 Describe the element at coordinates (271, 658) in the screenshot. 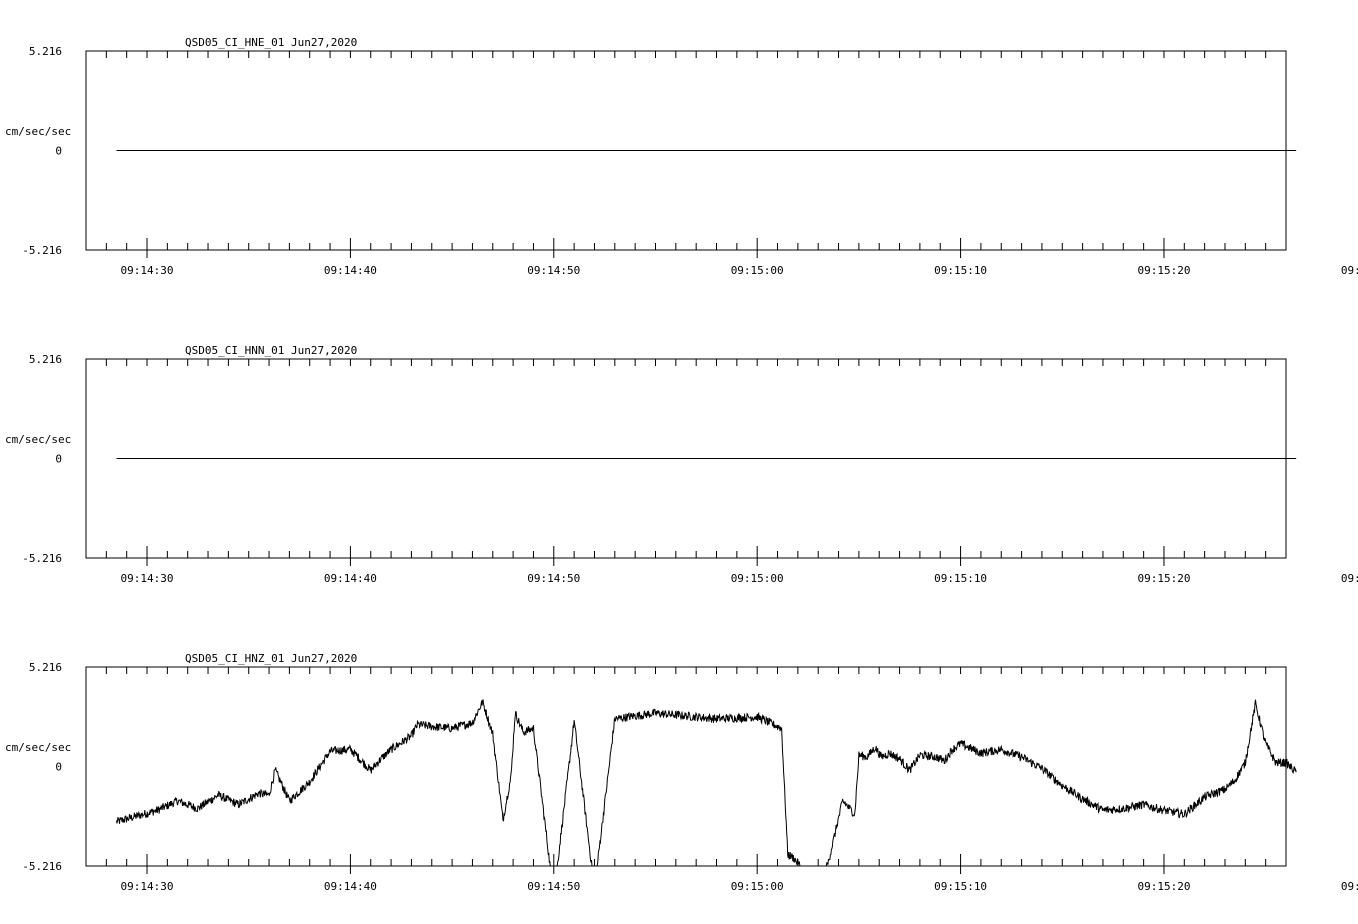

I see `panel-title: QSD05_CI_HNZ_01 Jun27,2020` at that location.